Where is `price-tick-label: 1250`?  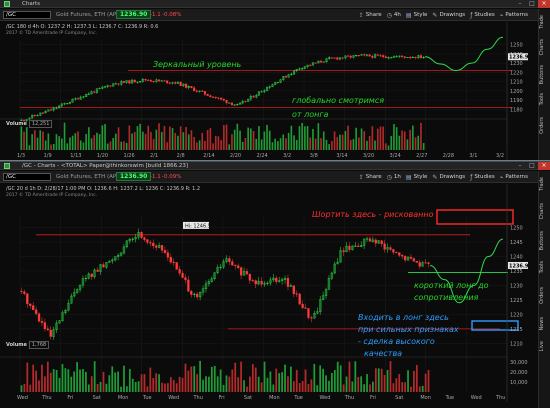
price-tick-label: 1250 is located at coordinates (516, 229).